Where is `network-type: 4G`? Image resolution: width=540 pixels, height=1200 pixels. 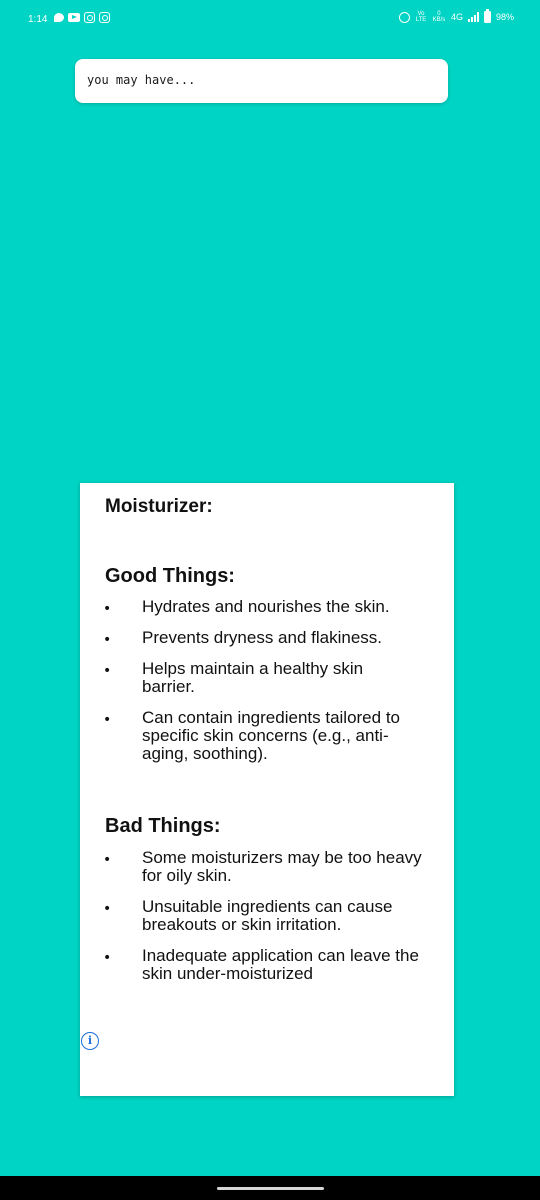 network-type: 4G is located at coordinates (456, 17).